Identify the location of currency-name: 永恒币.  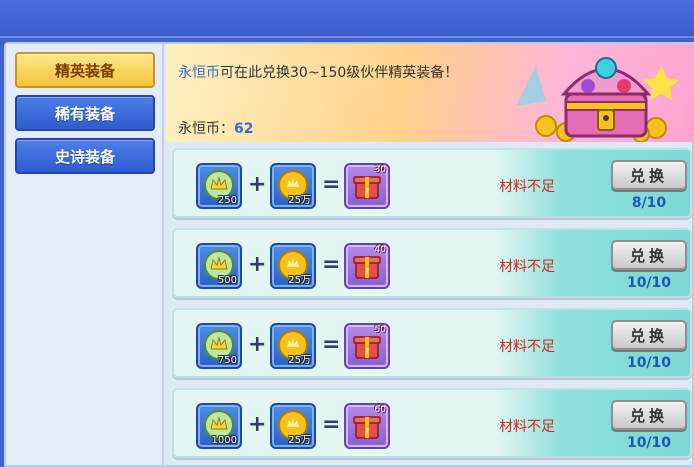
(199, 73).